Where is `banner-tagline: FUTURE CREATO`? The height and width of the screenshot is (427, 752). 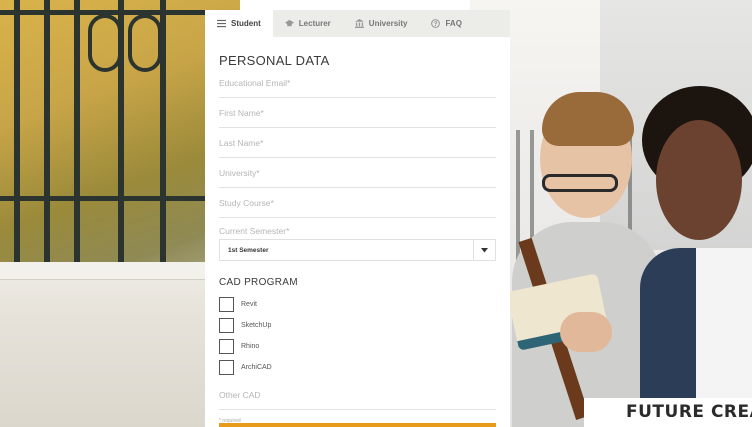
banner-tagline: FUTURE CREATO is located at coordinates (668, 412).